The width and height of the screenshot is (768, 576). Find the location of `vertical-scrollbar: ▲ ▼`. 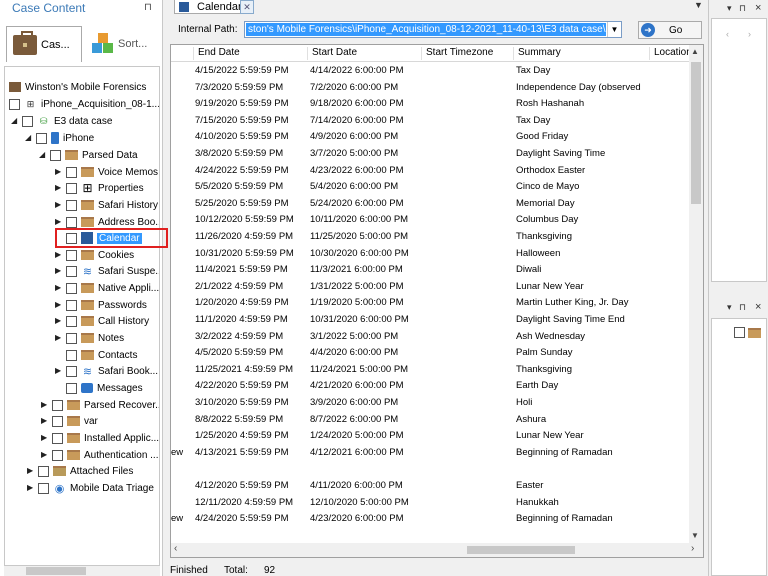

vertical-scrollbar: ▲ ▼ is located at coordinates (696, 294).